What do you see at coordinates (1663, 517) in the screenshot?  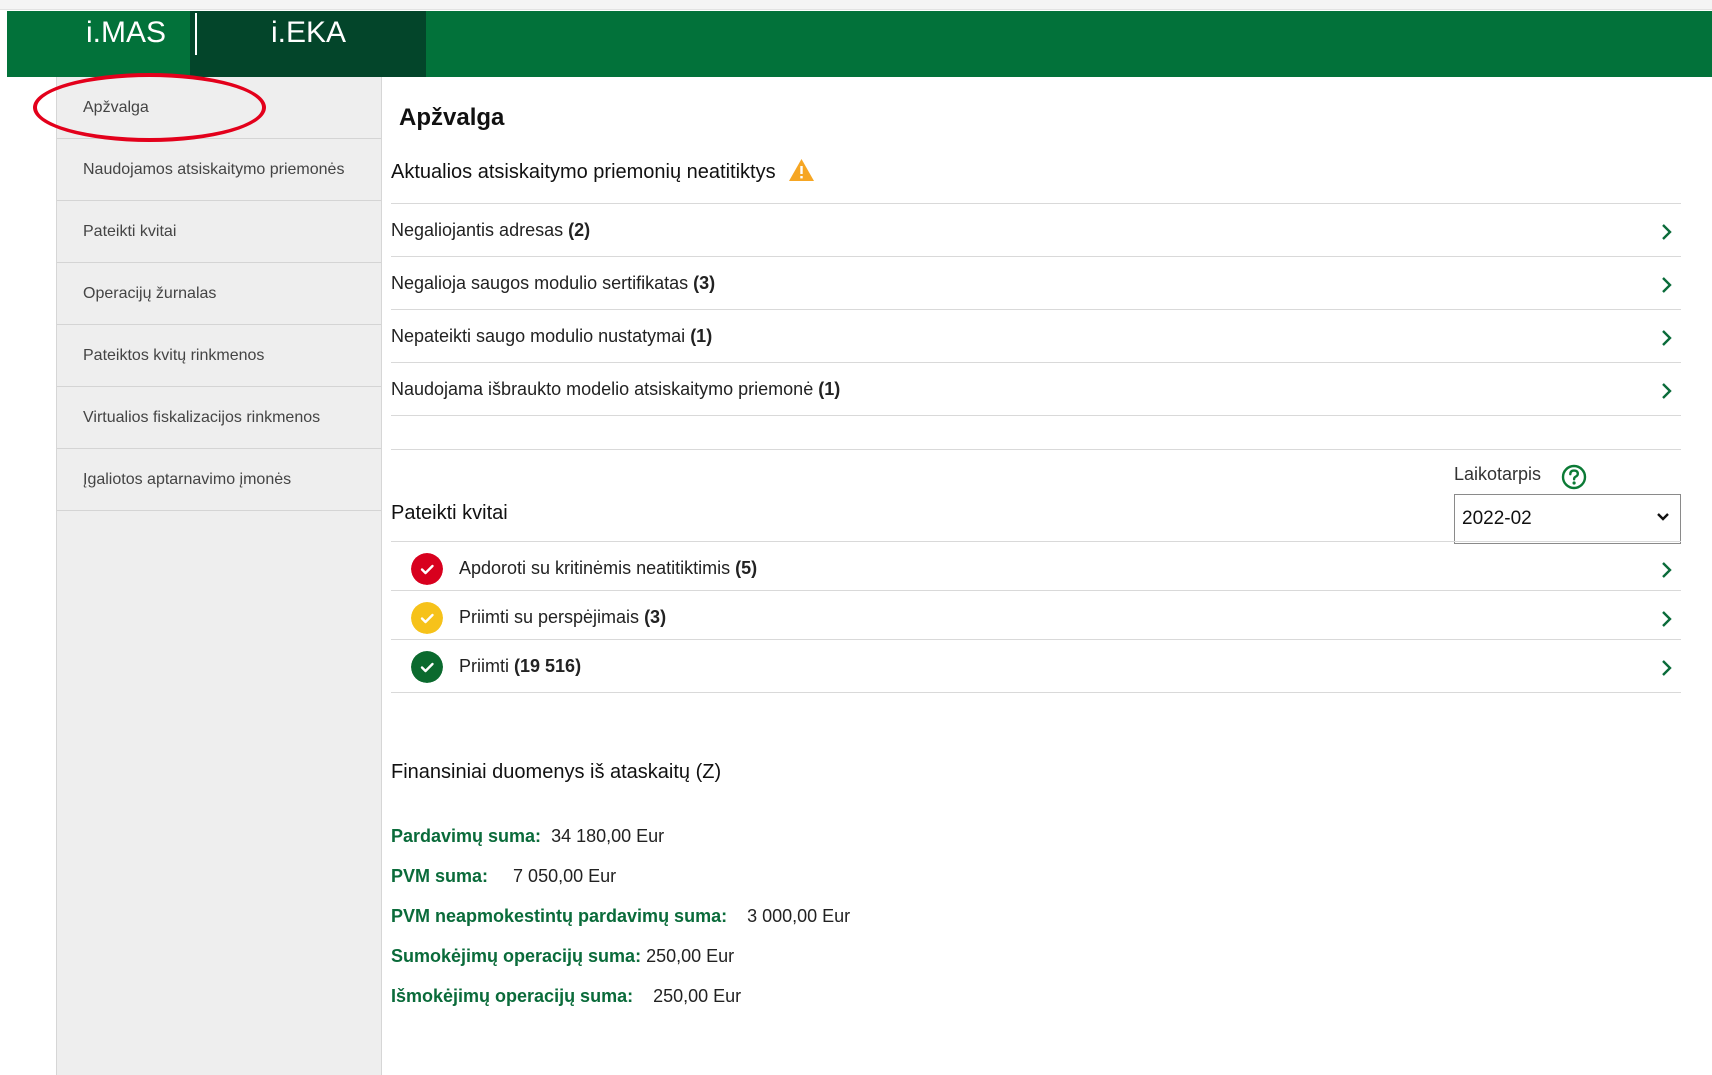 I see `chevron-down-icon` at bounding box center [1663, 517].